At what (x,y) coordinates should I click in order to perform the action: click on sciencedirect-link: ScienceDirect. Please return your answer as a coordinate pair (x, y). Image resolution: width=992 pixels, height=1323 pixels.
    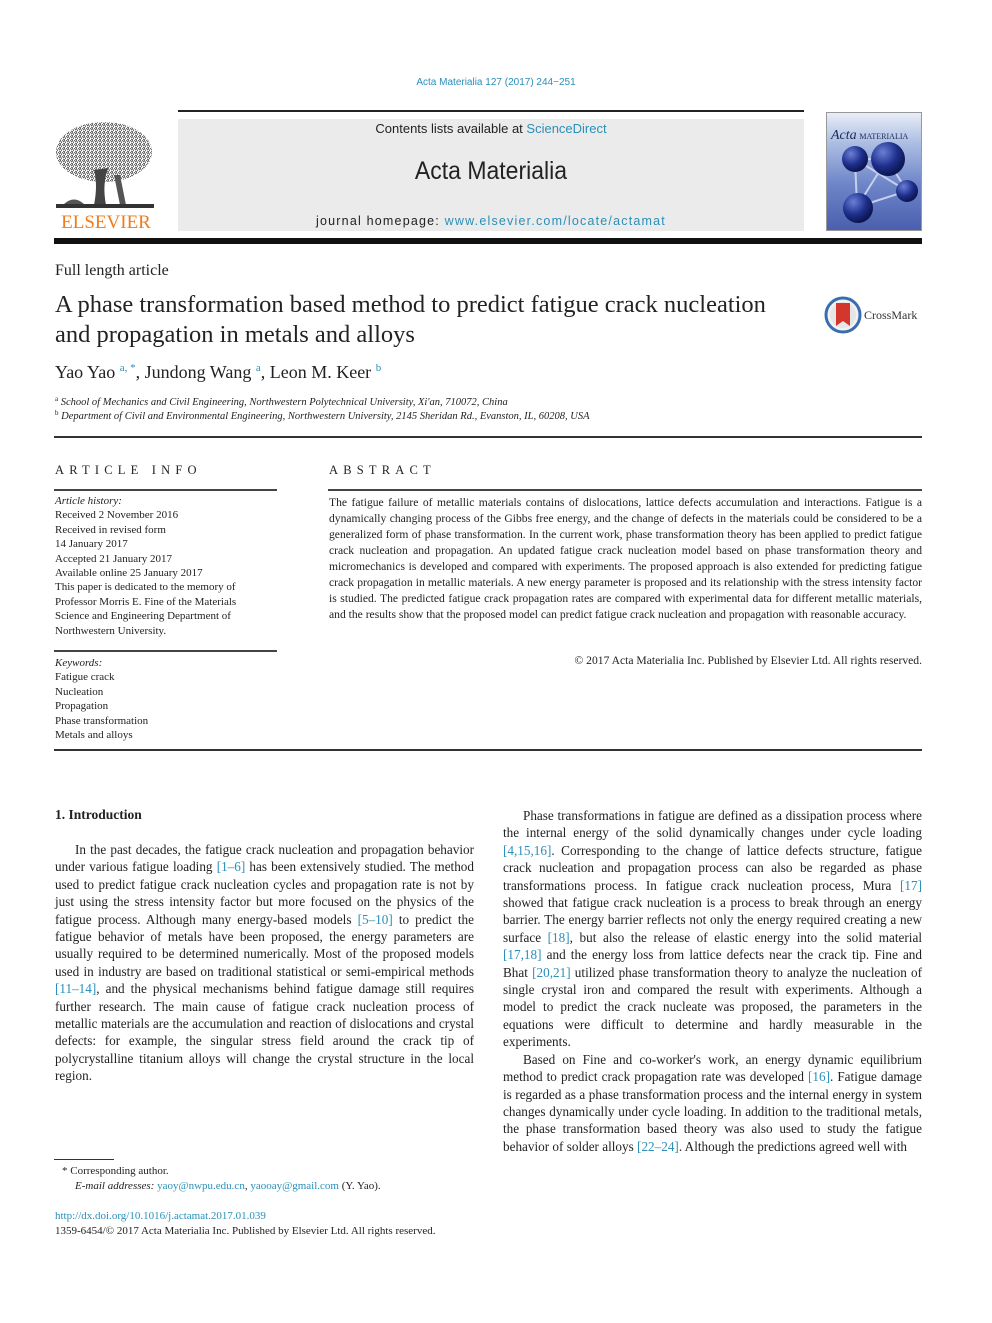
    Looking at the image, I should click on (566, 128).